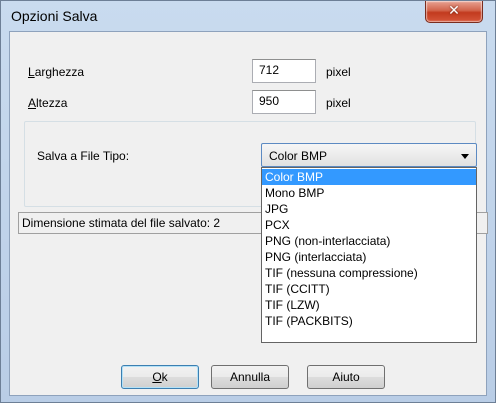  What do you see at coordinates (369, 155) in the screenshot?
I see `file-type-select: Color BMP` at bounding box center [369, 155].